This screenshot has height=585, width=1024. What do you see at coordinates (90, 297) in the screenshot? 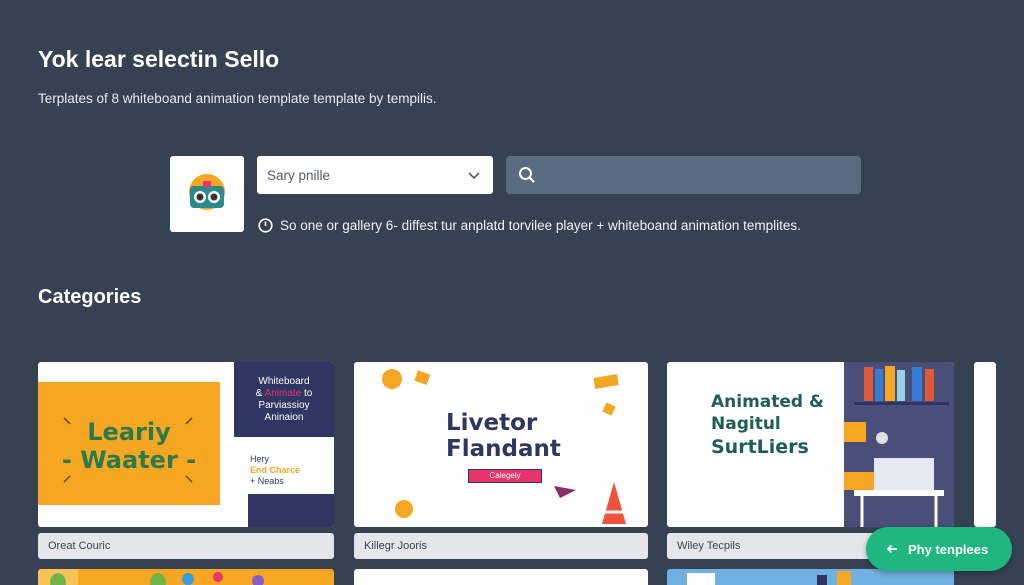
I see `categories-heading: Categories` at bounding box center [90, 297].